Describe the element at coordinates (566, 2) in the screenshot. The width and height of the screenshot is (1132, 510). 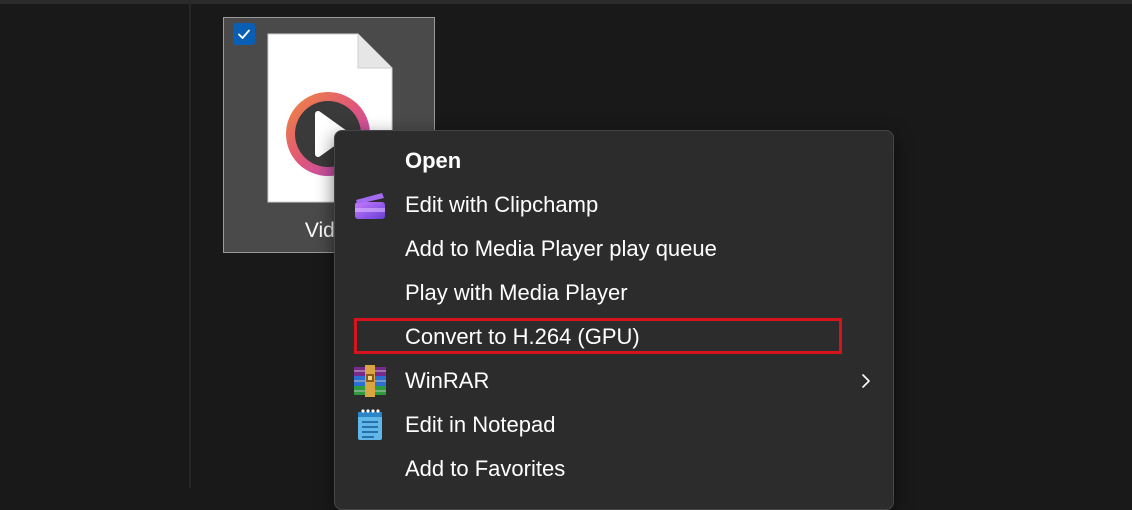
I see `window-top-border` at that location.